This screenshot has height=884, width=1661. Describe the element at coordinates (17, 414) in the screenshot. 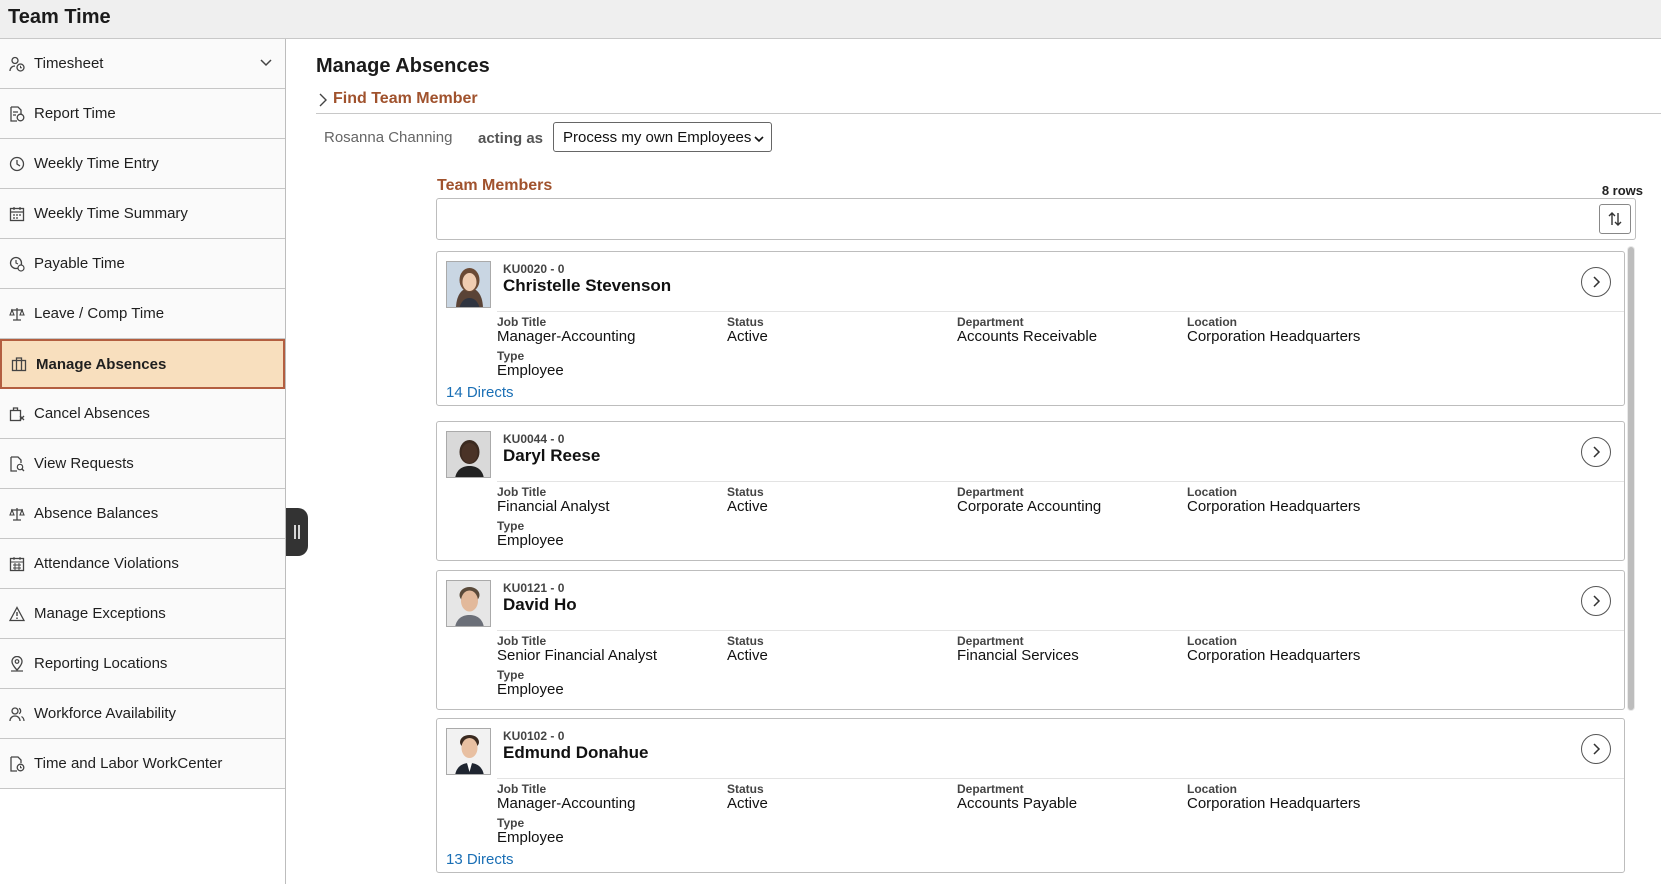

I see `cancel-briefcase-icon` at that location.